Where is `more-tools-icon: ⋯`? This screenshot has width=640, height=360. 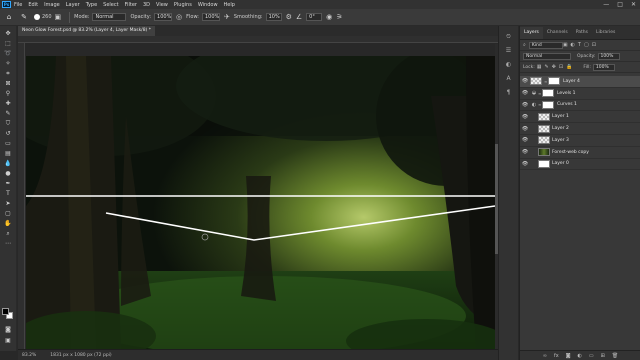 more-tools-icon: ⋯ is located at coordinates (8, 244).